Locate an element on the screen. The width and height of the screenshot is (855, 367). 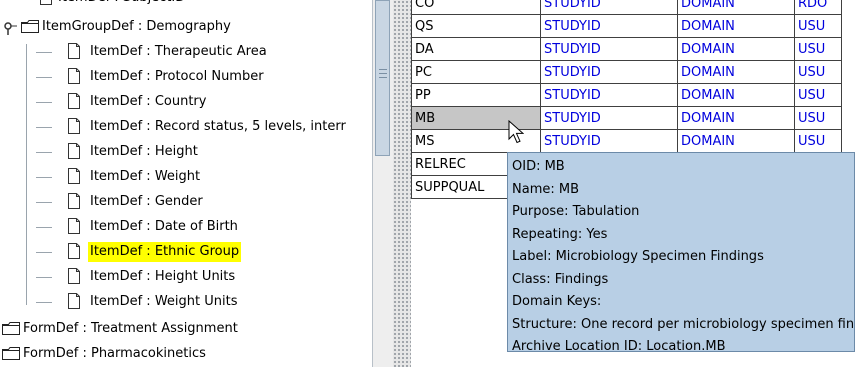
table-cell: RDO is located at coordinates (818, 7).